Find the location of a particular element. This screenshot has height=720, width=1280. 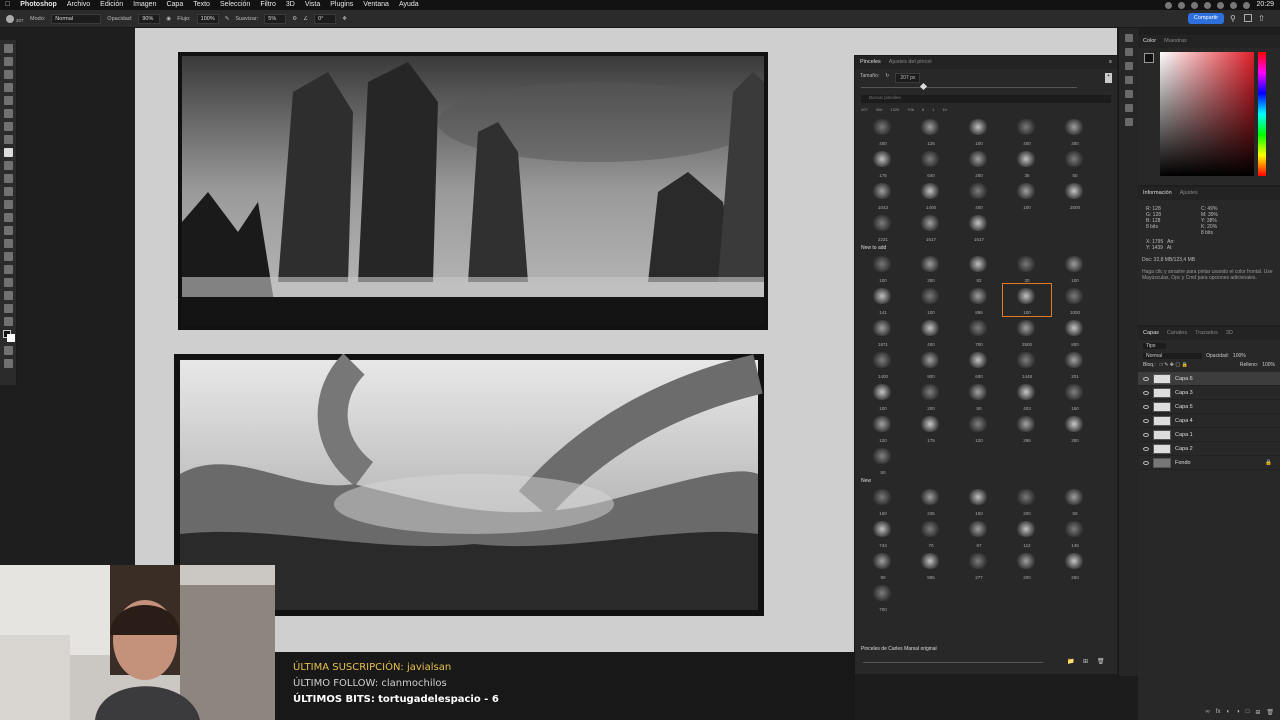

color-picker-field is located at coordinates (1207, 114).